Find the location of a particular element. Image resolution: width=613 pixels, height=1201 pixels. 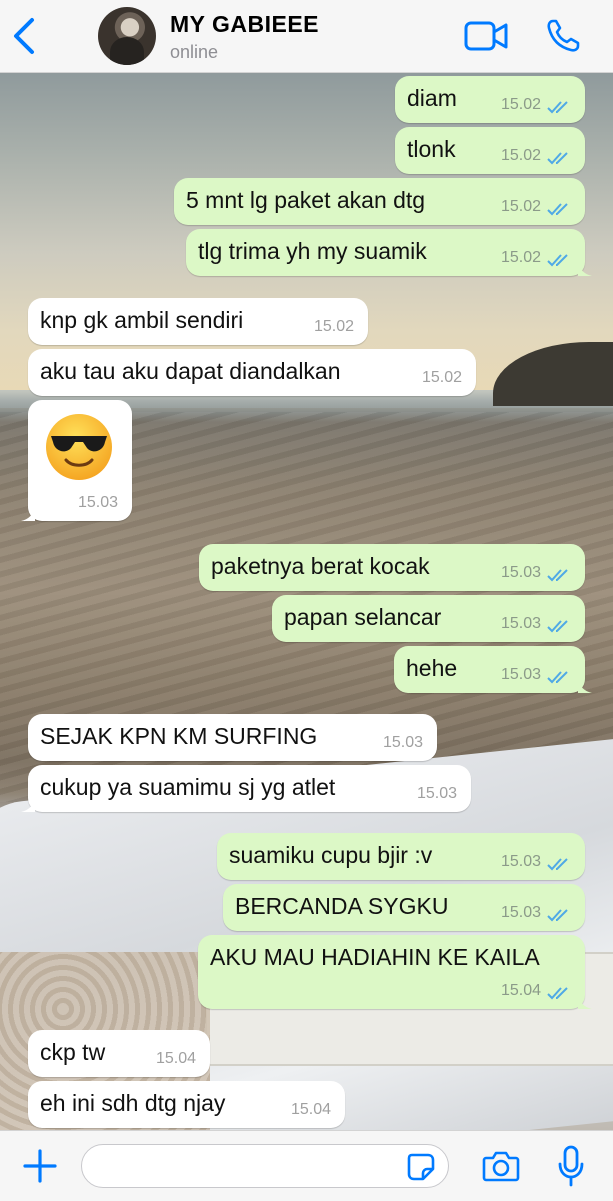

camera-icon is located at coordinates (501, 1166).